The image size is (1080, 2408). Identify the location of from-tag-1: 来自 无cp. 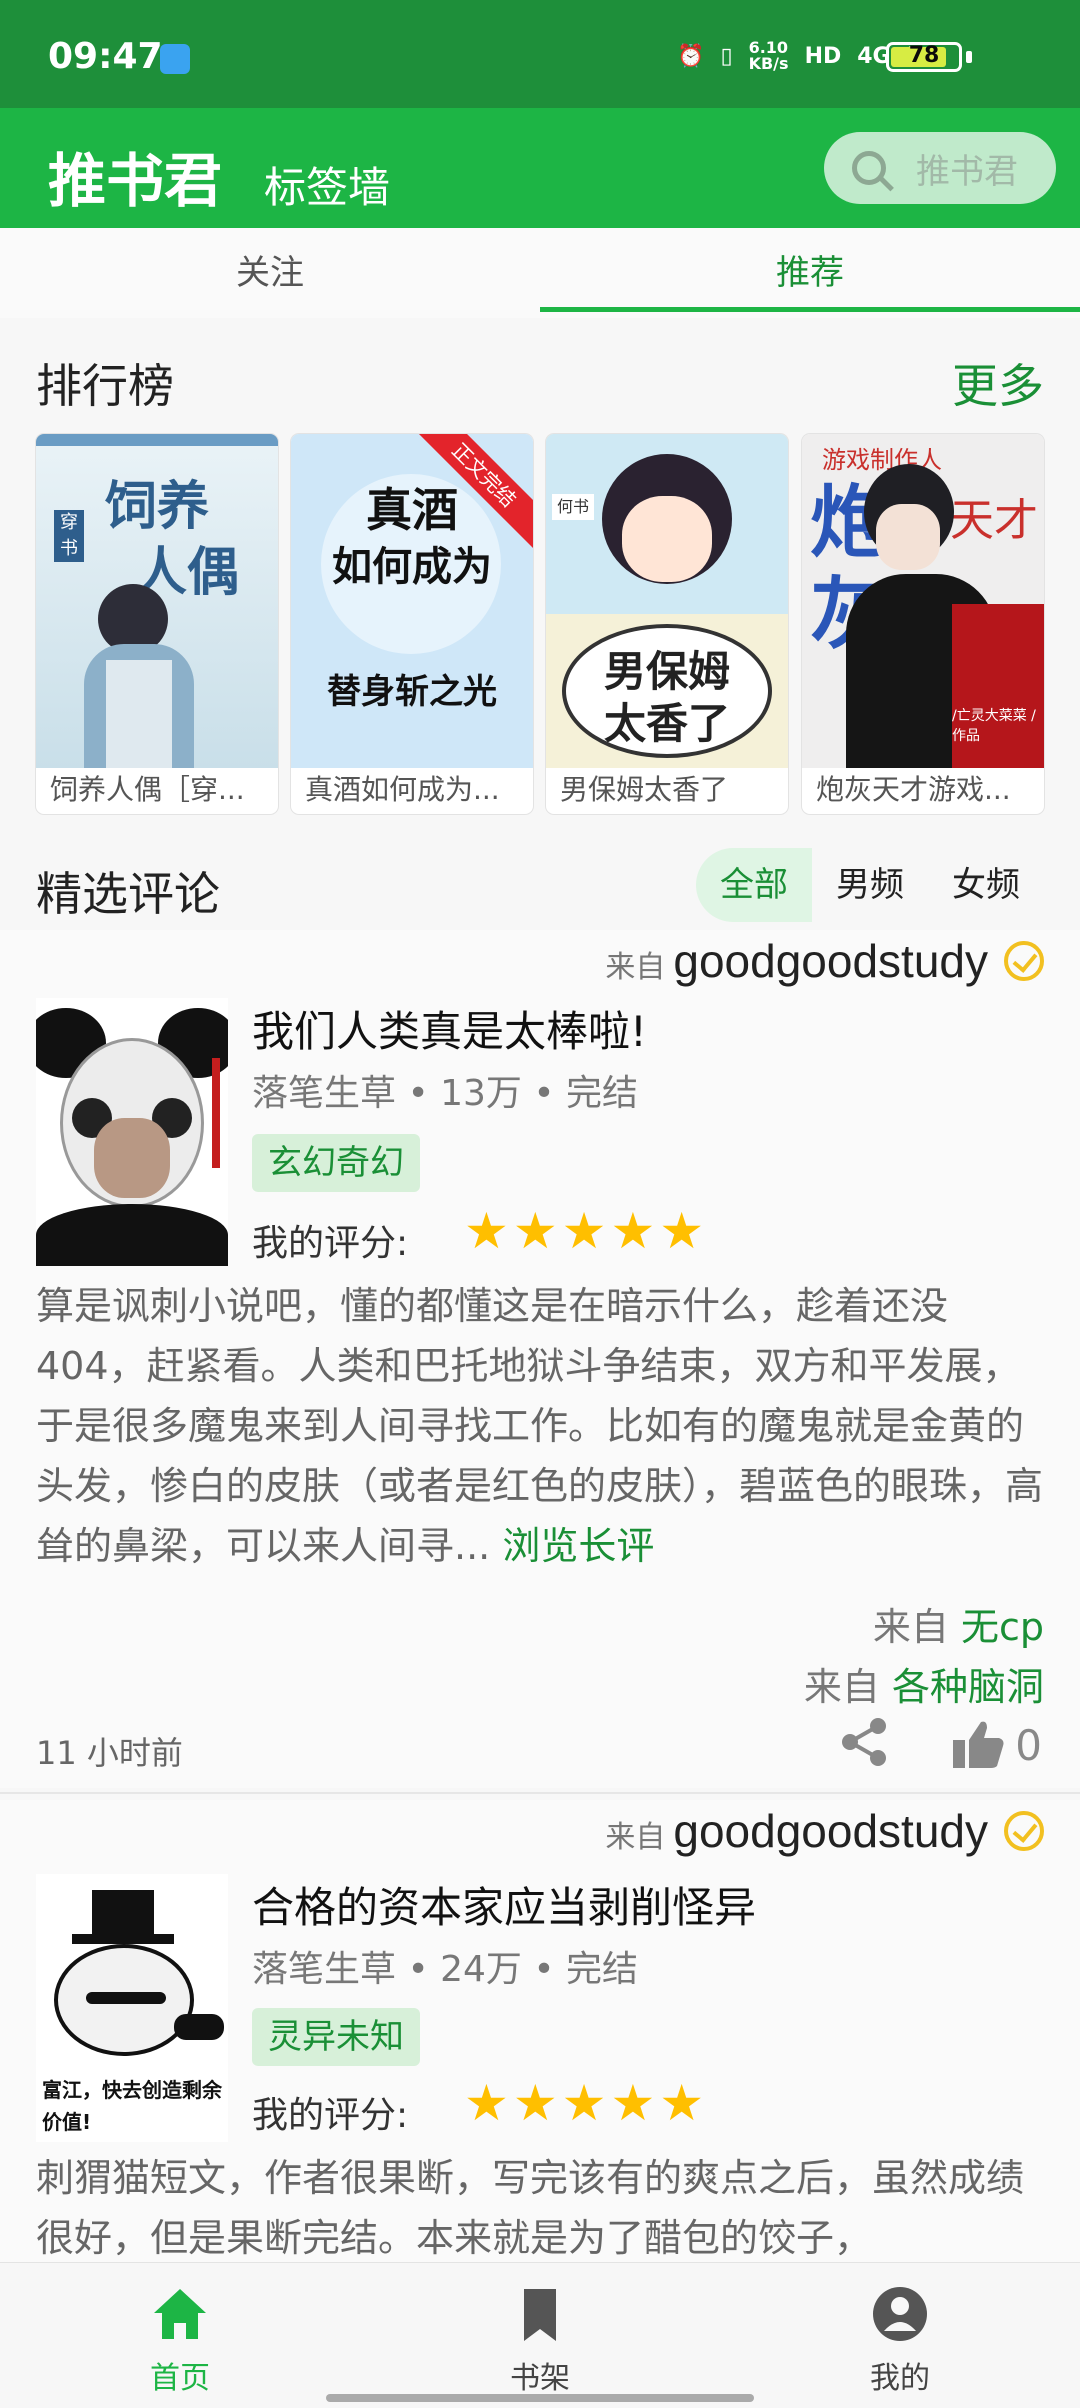
(958, 1623).